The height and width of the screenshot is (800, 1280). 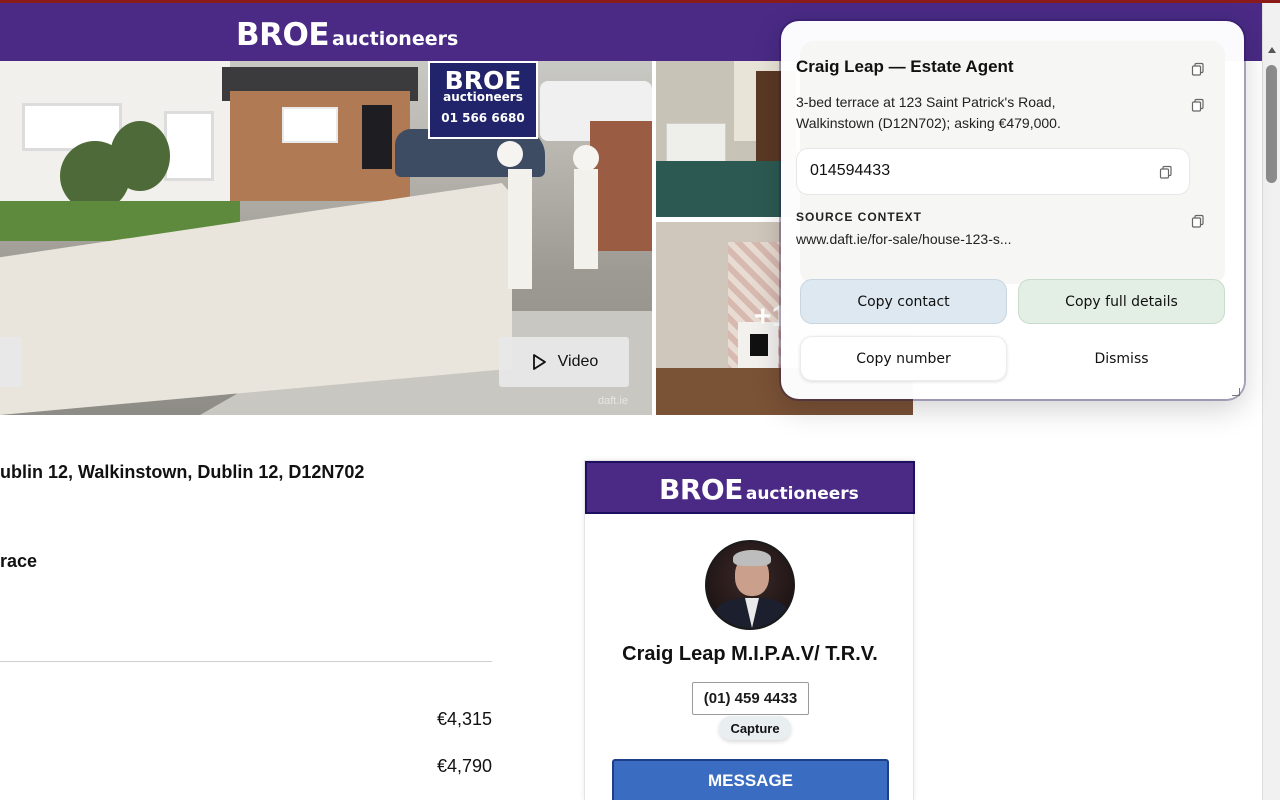 I want to click on hedge, so click(x=140, y=156).